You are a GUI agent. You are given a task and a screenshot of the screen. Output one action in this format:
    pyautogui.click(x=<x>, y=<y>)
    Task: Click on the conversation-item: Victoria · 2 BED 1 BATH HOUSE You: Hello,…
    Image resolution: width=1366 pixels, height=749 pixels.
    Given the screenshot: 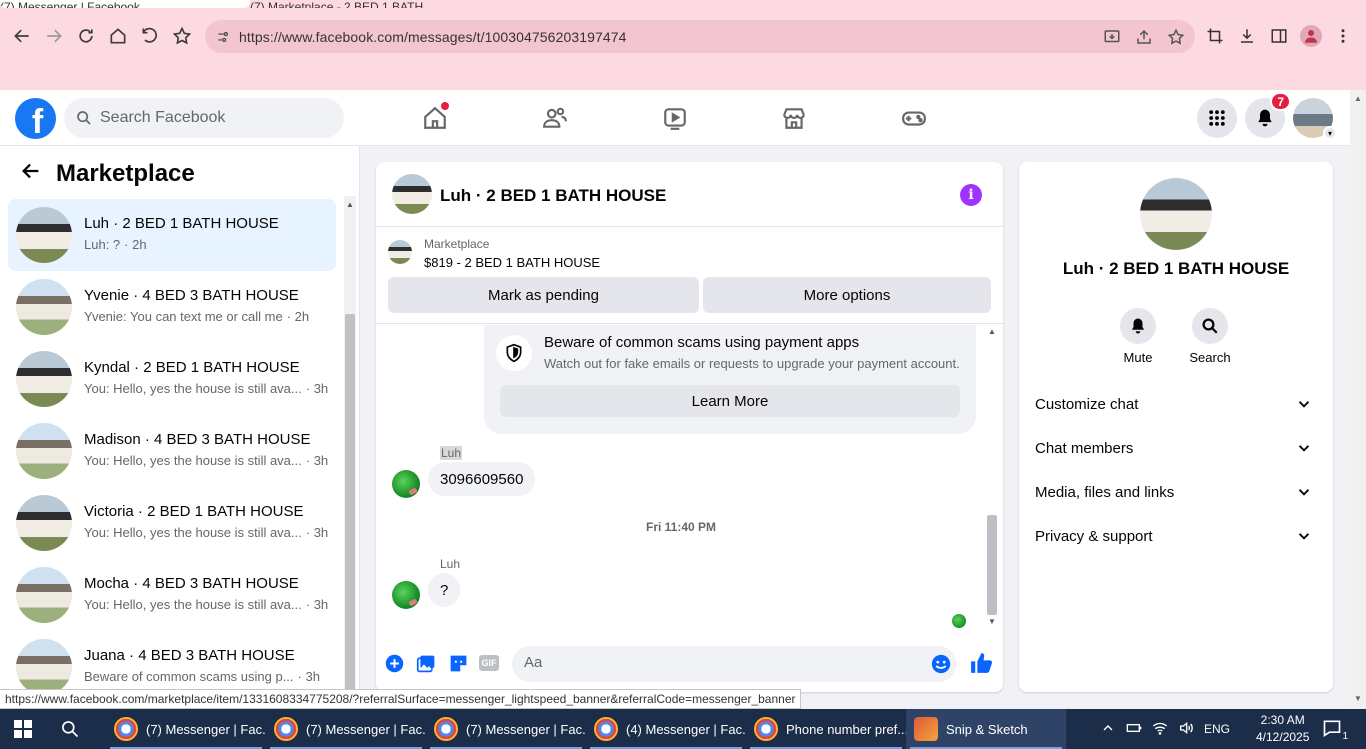 What is the action you would take?
    pyautogui.click(x=172, y=523)
    